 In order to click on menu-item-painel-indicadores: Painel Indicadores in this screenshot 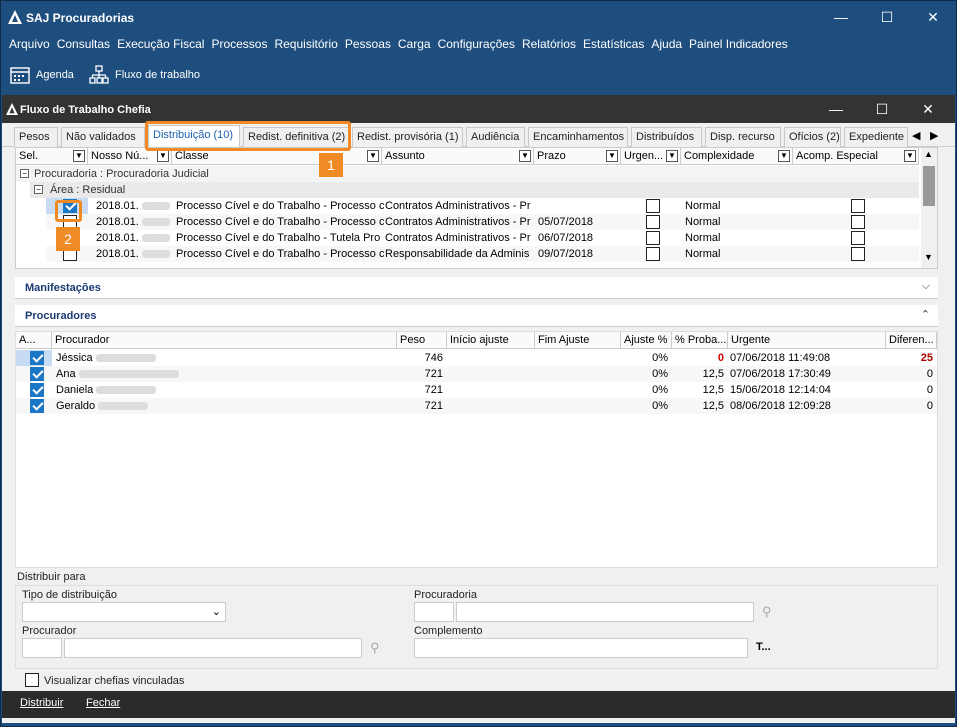, I will do `click(738, 44)`.